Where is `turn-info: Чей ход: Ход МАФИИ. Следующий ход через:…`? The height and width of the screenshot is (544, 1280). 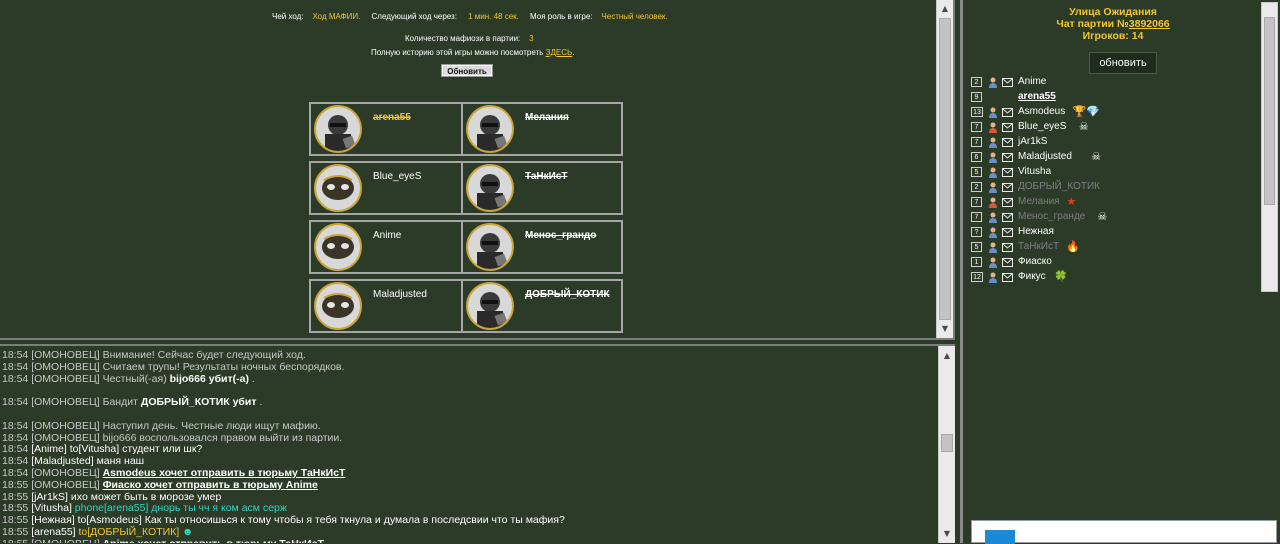 turn-info: Чей ход: Ход МАФИИ. Следующий ход через:… is located at coordinates (470, 16).